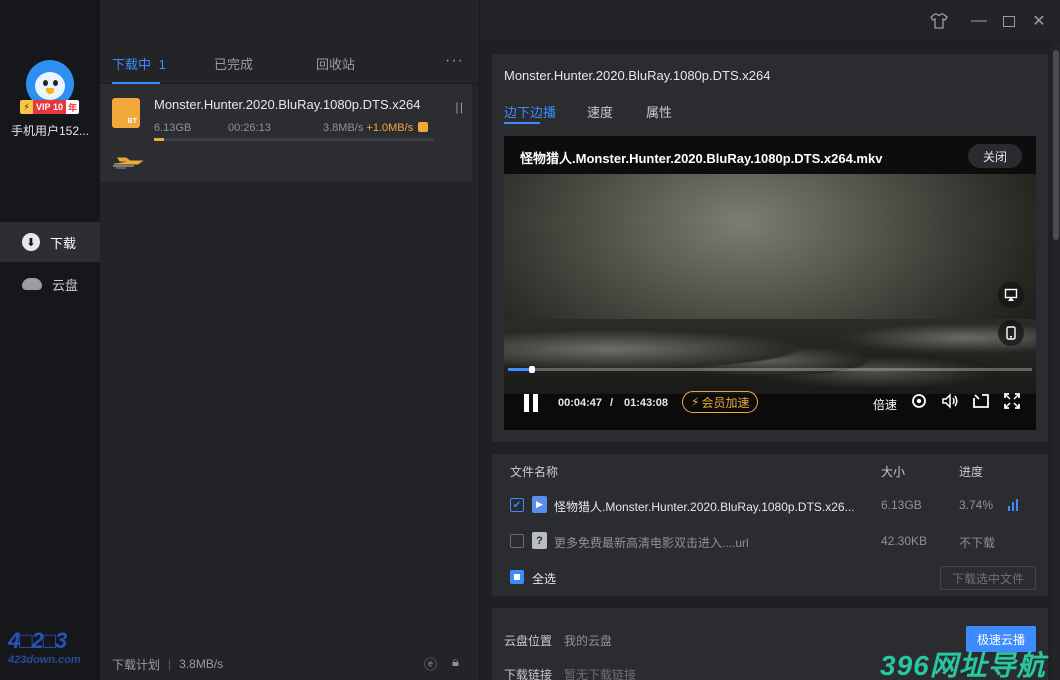 This screenshot has height=680, width=1060. What do you see at coordinates (517, 505) in the screenshot?
I see `file-checkbox: ✔` at bounding box center [517, 505].